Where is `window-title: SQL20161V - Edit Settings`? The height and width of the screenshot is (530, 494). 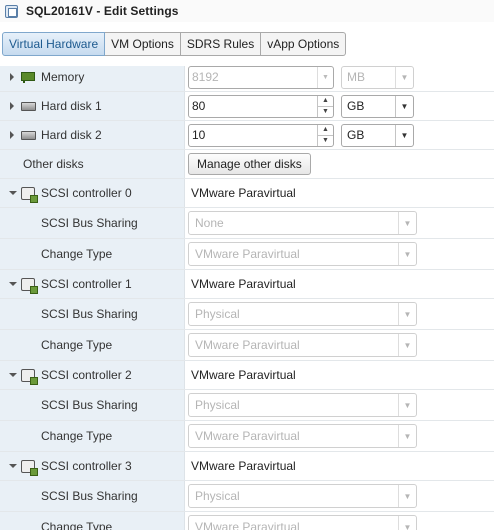 window-title: SQL20161V - Edit Settings is located at coordinates (102, 11).